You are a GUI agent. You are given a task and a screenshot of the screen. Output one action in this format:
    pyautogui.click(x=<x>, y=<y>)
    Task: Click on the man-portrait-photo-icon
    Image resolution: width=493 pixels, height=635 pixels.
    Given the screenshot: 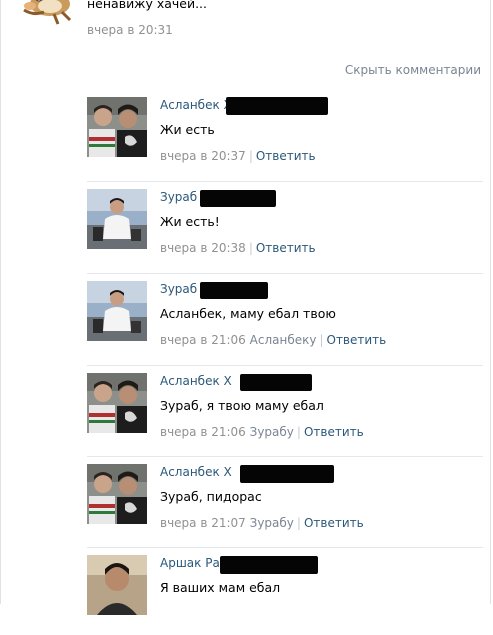 What is the action you would take?
    pyautogui.click(x=117, y=585)
    